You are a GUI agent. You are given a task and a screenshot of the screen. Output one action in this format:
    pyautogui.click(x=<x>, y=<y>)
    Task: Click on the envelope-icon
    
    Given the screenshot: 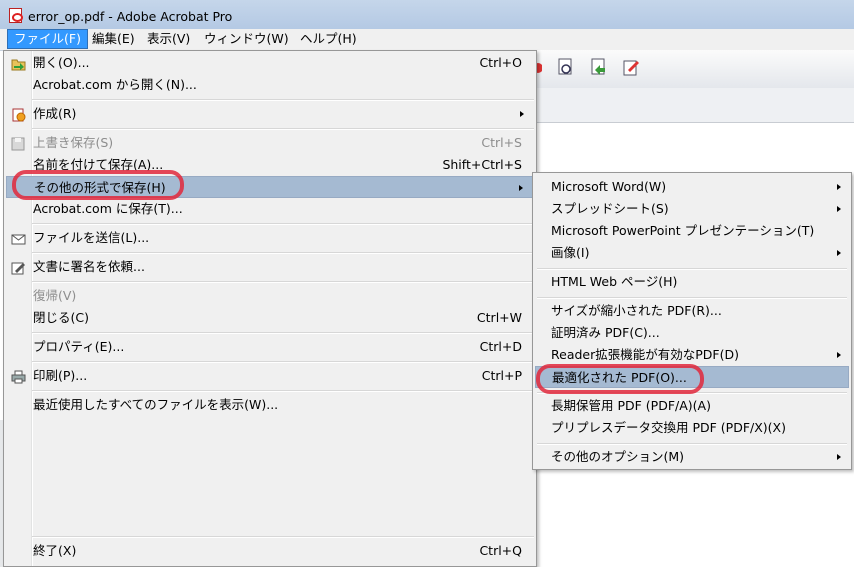 What is the action you would take?
    pyautogui.click(x=18, y=238)
    